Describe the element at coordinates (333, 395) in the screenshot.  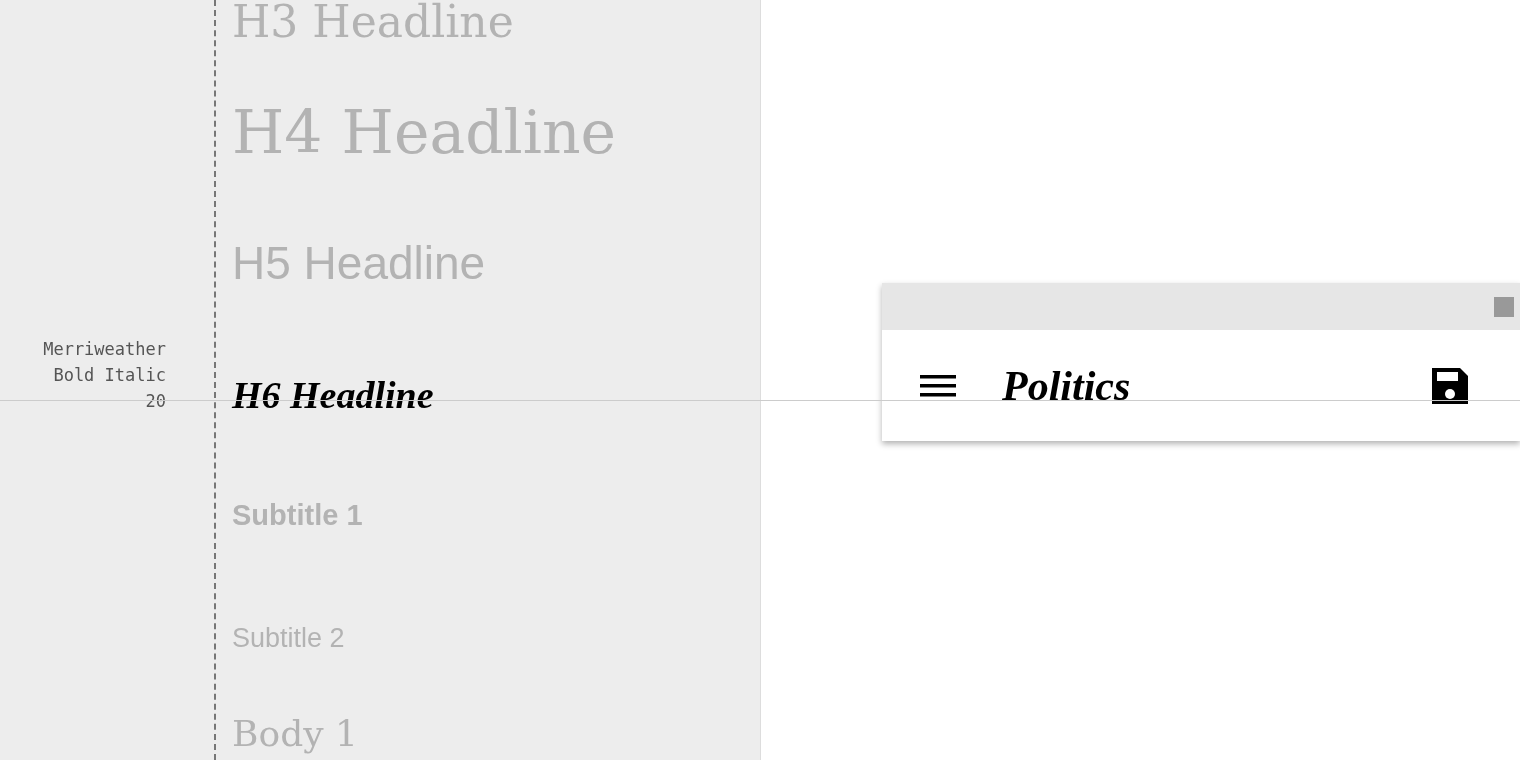
I see `specimen-text: H6 Headline` at that location.